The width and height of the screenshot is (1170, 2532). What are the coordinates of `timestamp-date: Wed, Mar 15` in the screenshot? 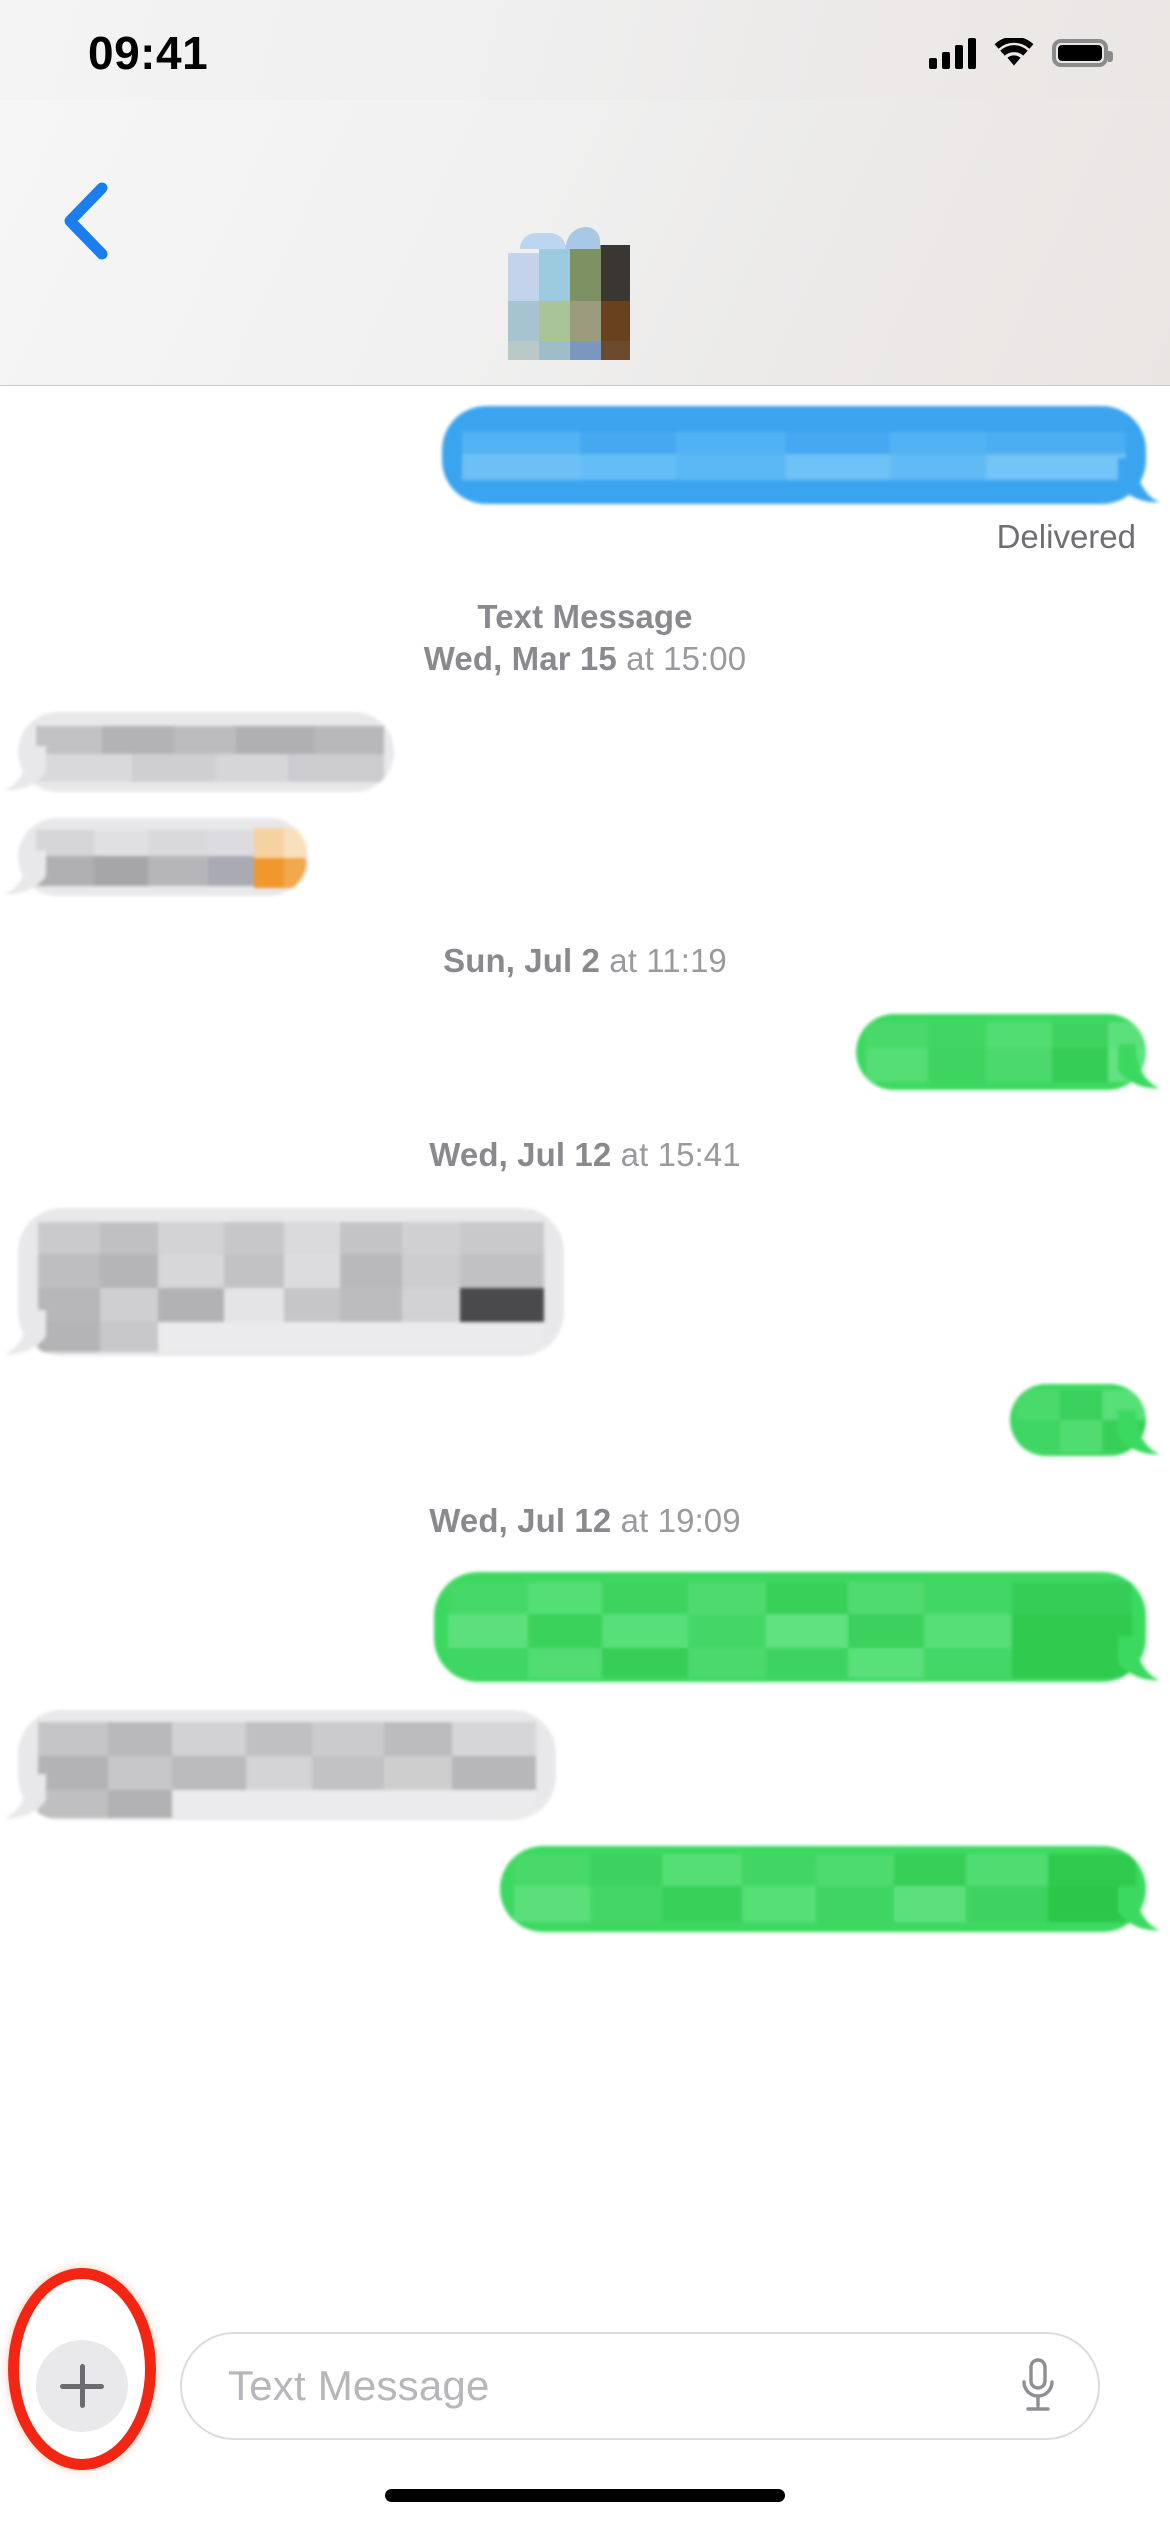 It's located at (520, 658).